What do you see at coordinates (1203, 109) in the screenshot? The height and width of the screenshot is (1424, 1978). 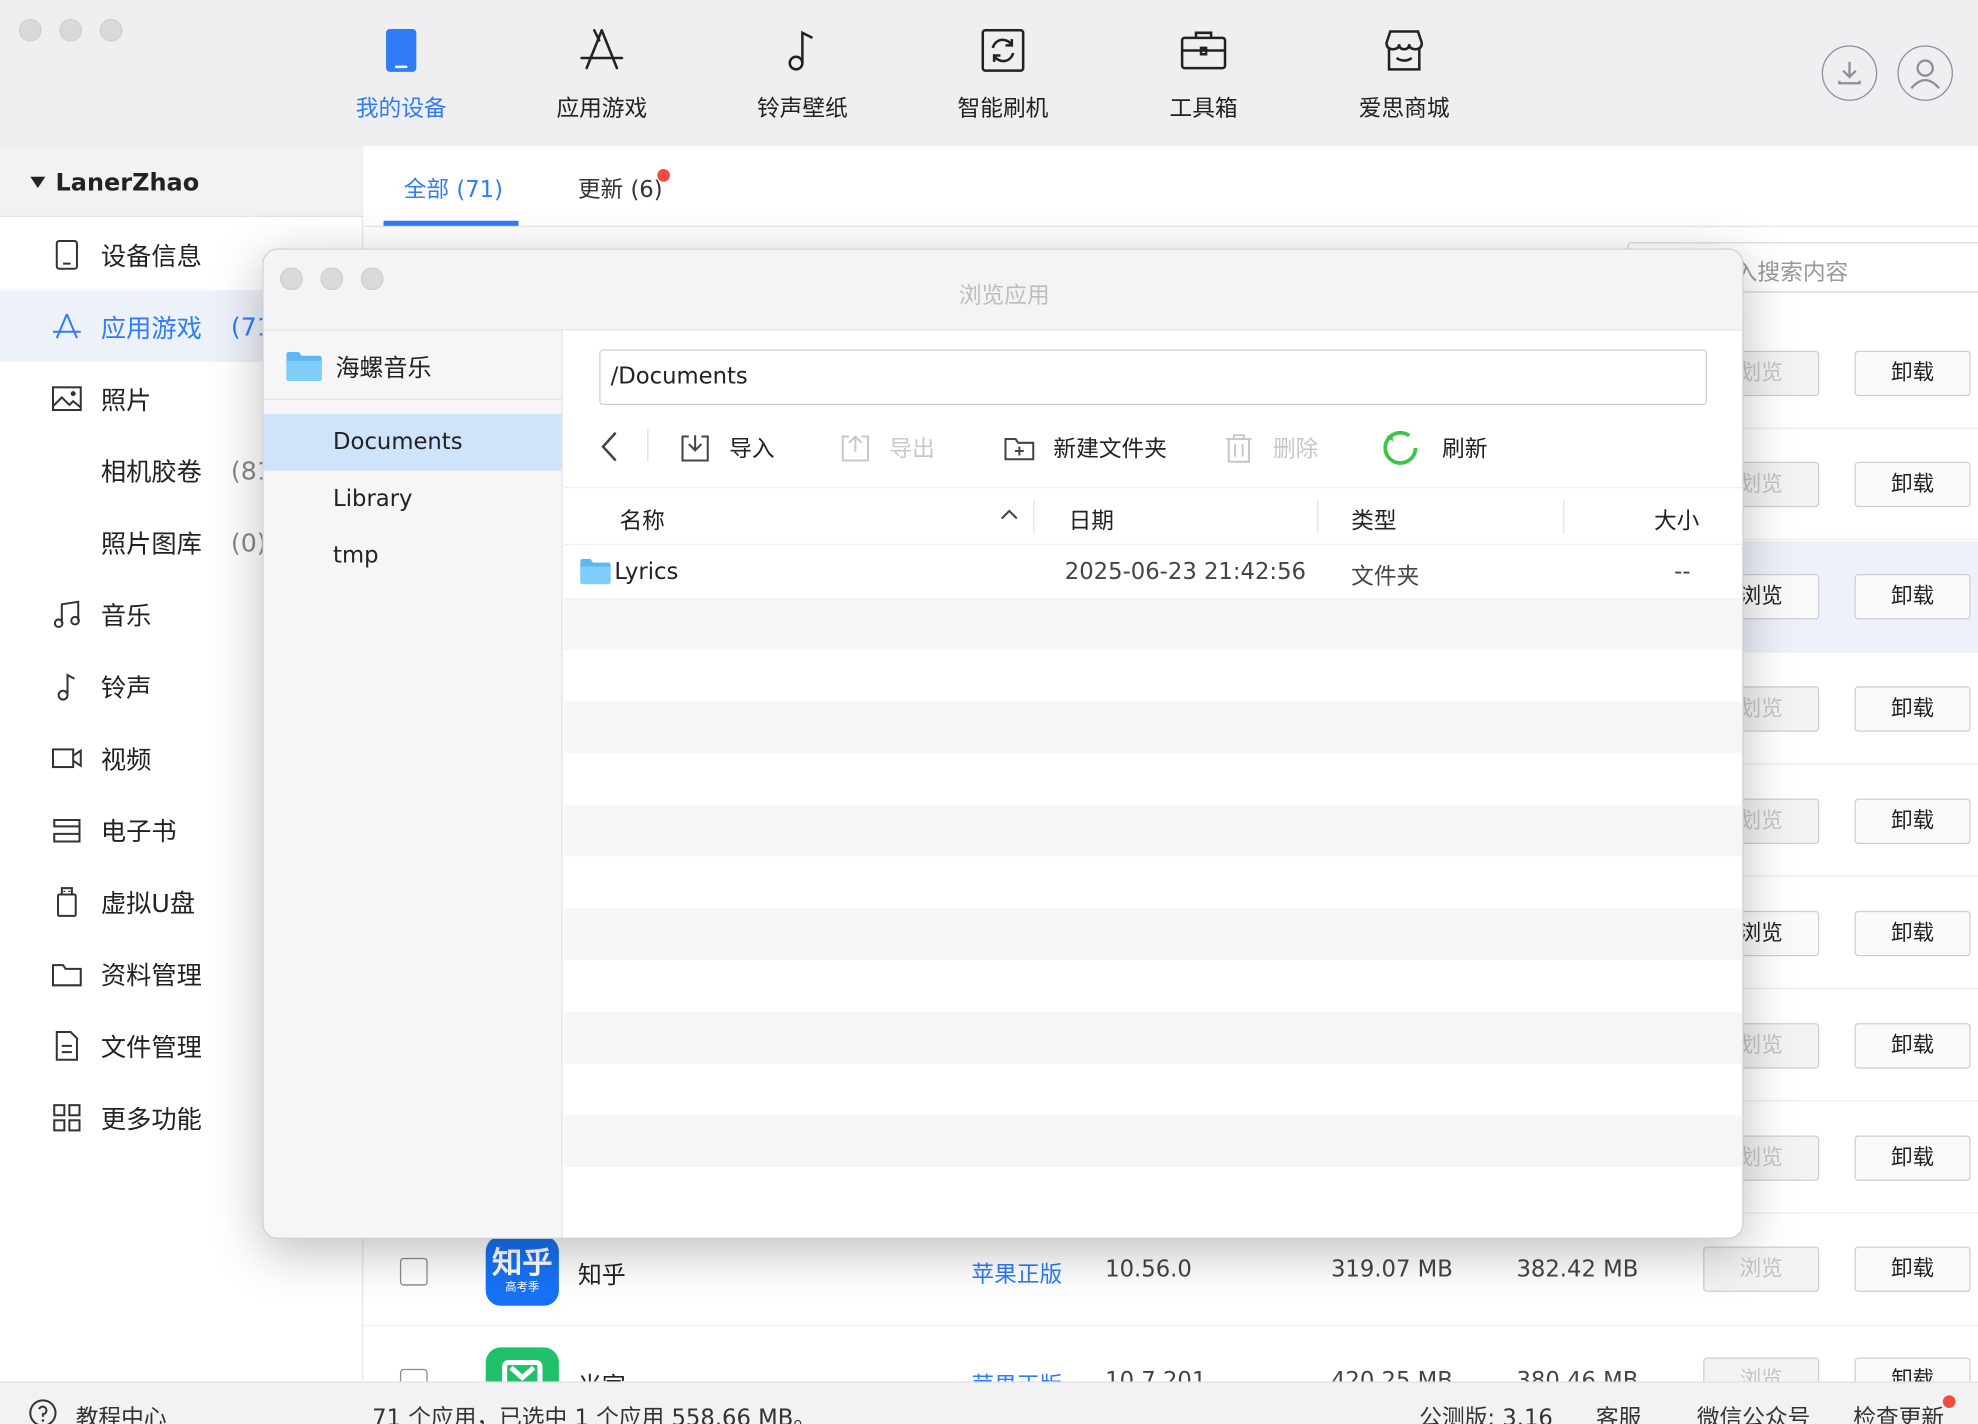 I see `nav-label: 工具箱` at bounding box center [1203, 109].